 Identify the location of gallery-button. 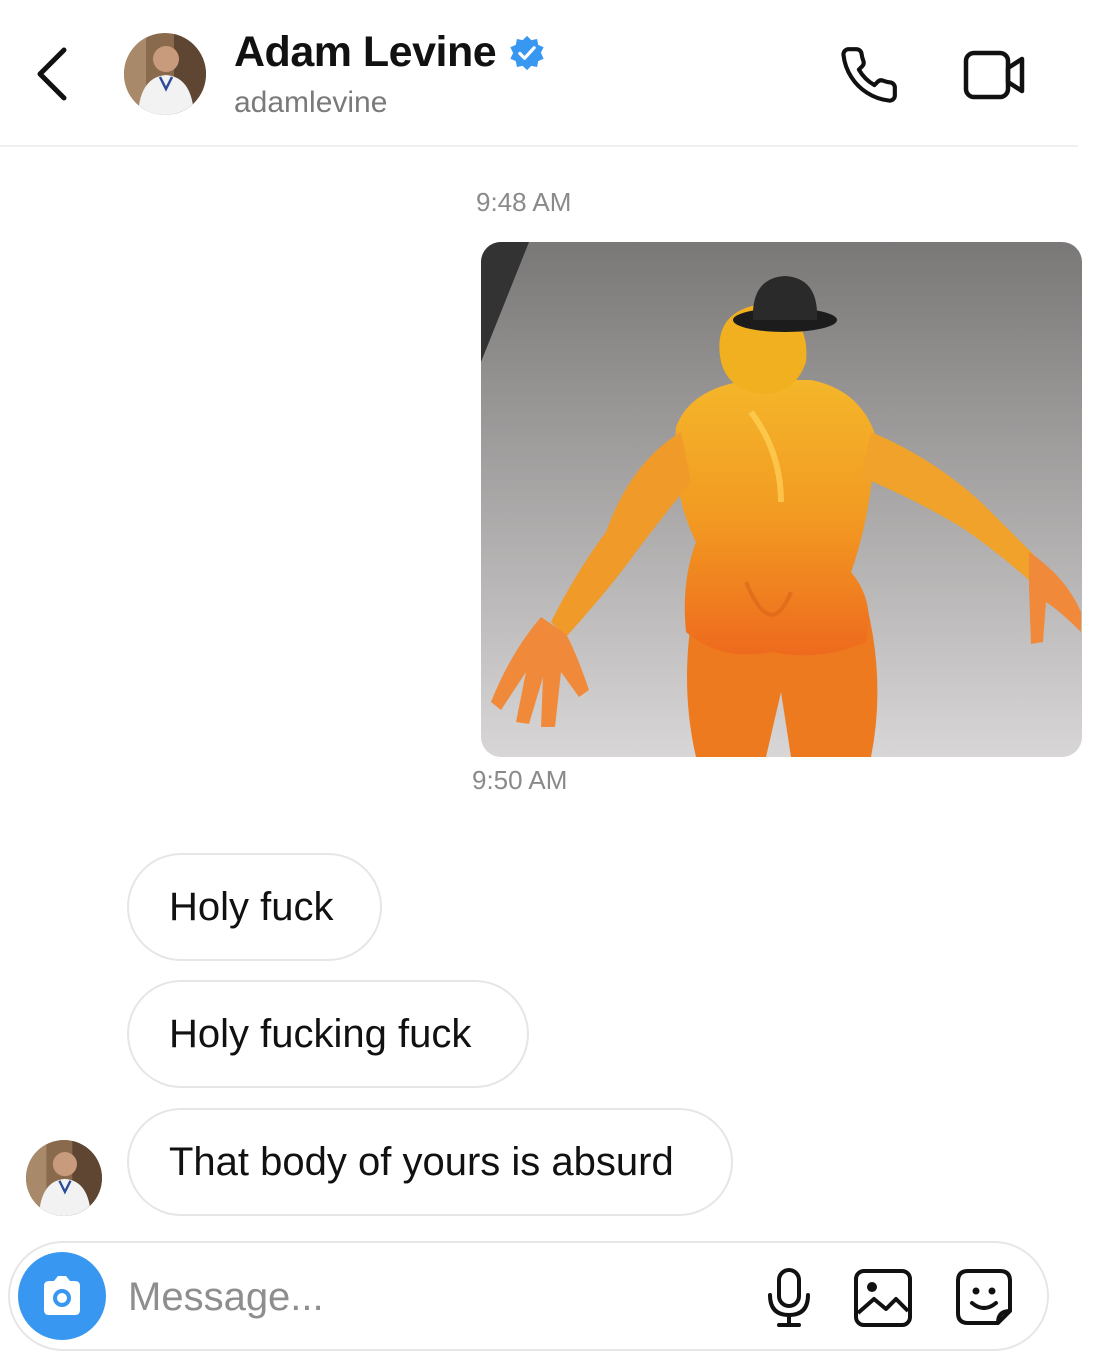
(883, 1298).